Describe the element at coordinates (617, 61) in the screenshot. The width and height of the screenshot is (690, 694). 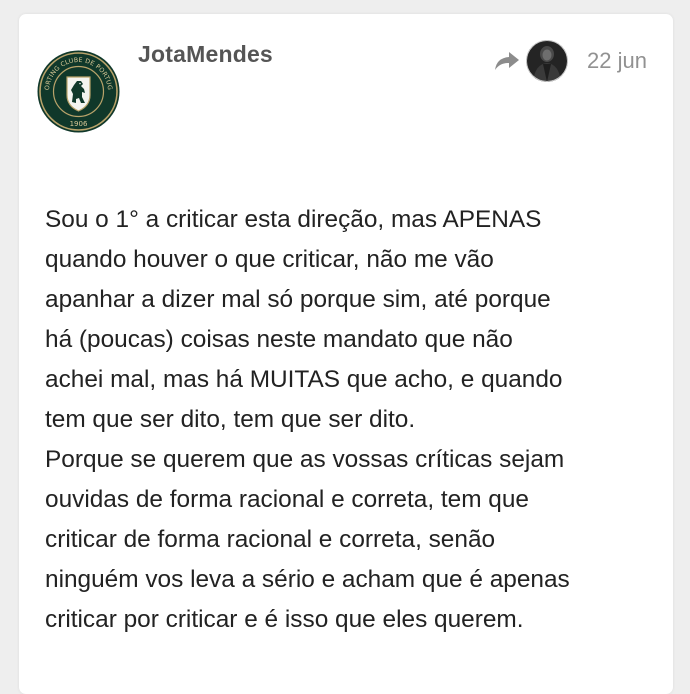
I see `post-date: 22 jun` at that location.